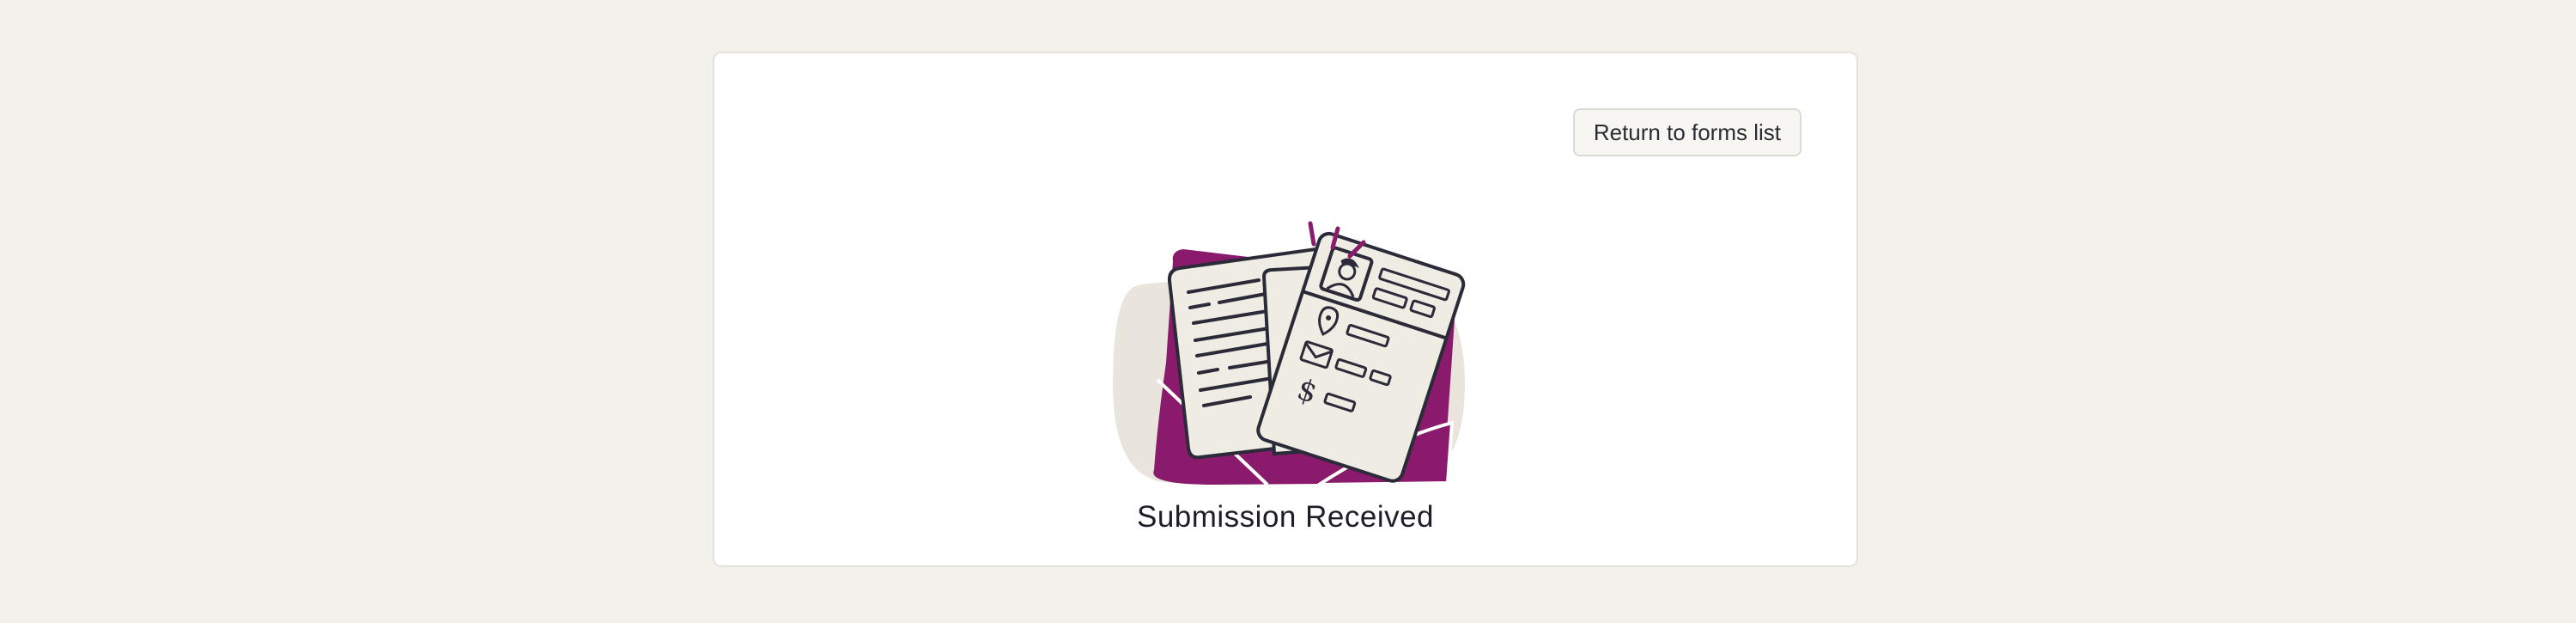 This screenshot has height=623, width=2576. What do you see at coordinates (1290, 354) in the screenshot?
I see `documents-envelope-illustration: $` at bounding box center [1290, 354].